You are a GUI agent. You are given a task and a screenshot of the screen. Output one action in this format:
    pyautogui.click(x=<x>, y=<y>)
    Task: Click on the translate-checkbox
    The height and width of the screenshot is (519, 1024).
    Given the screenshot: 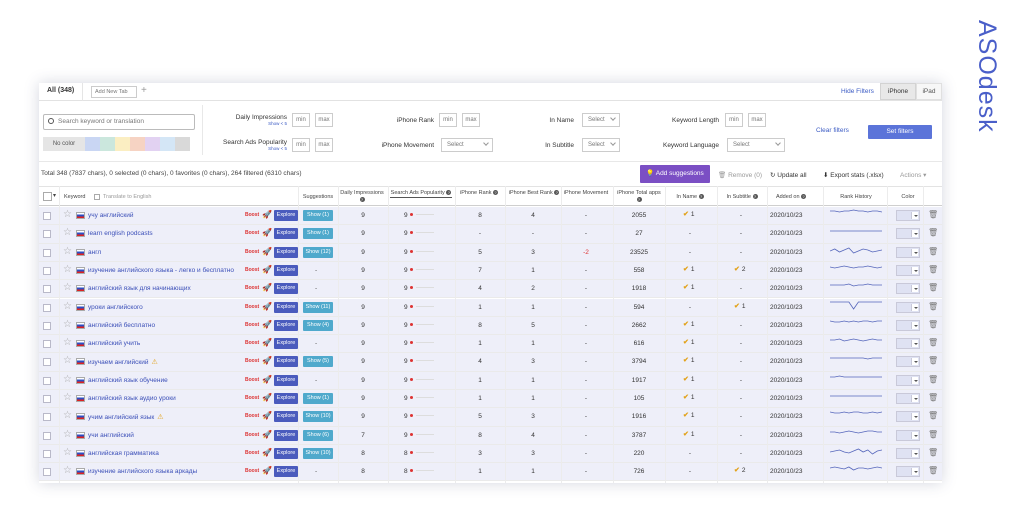 What is the action you would take?
    pyautogui.click(x=97, y=197)
    